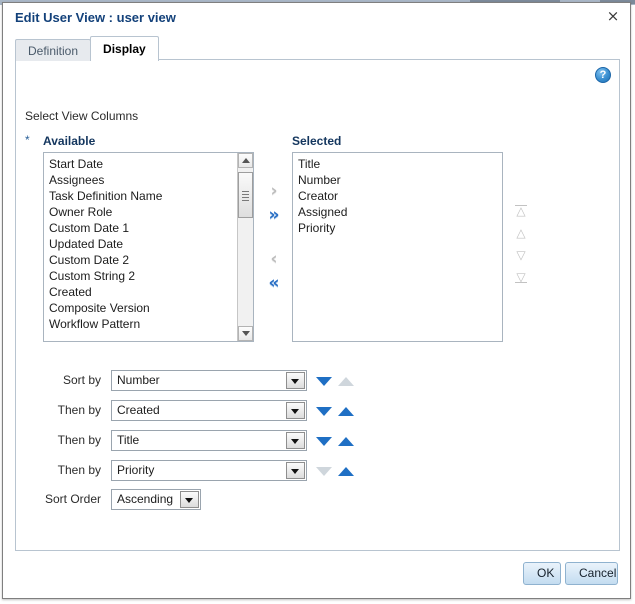 The width and height of the screenshot is (635, 604). I want to click on list-item: Title, so click(397, 164).